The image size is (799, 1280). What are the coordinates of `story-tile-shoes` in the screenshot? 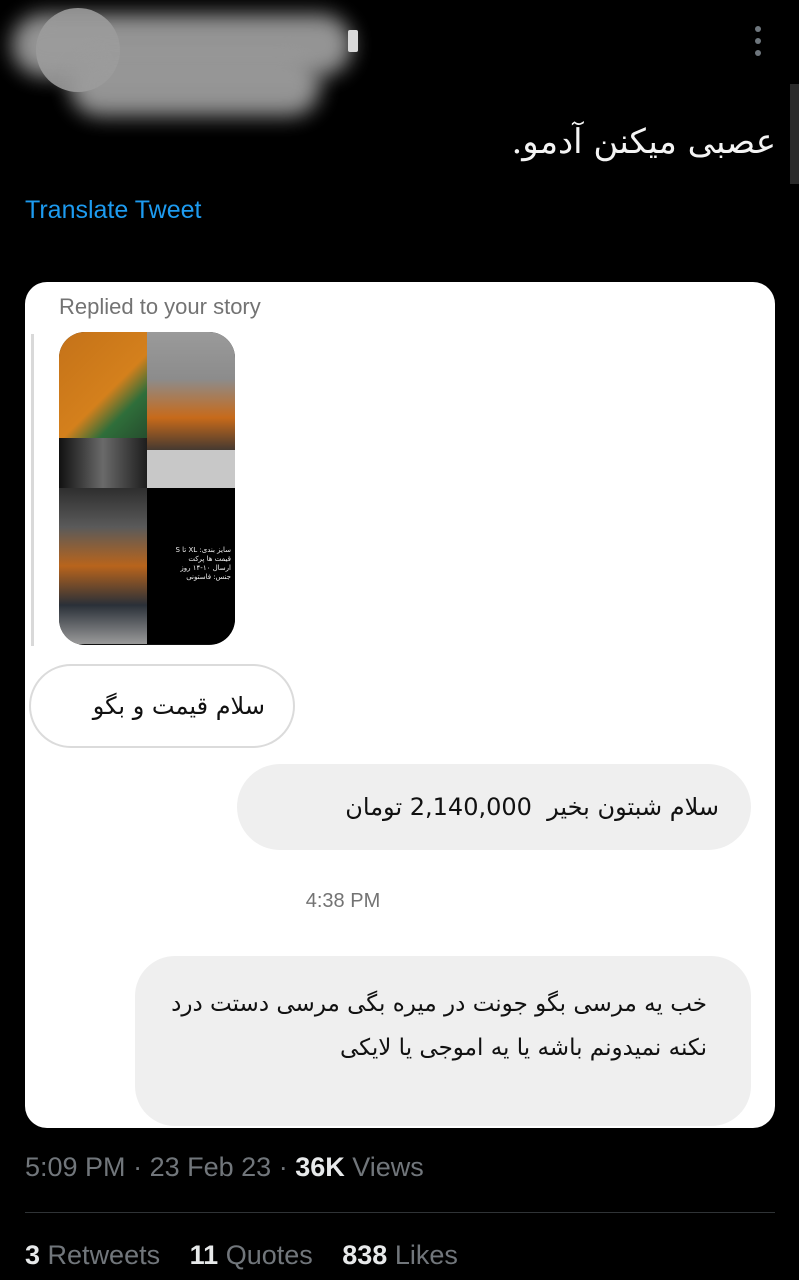 It's located at (103, 463).